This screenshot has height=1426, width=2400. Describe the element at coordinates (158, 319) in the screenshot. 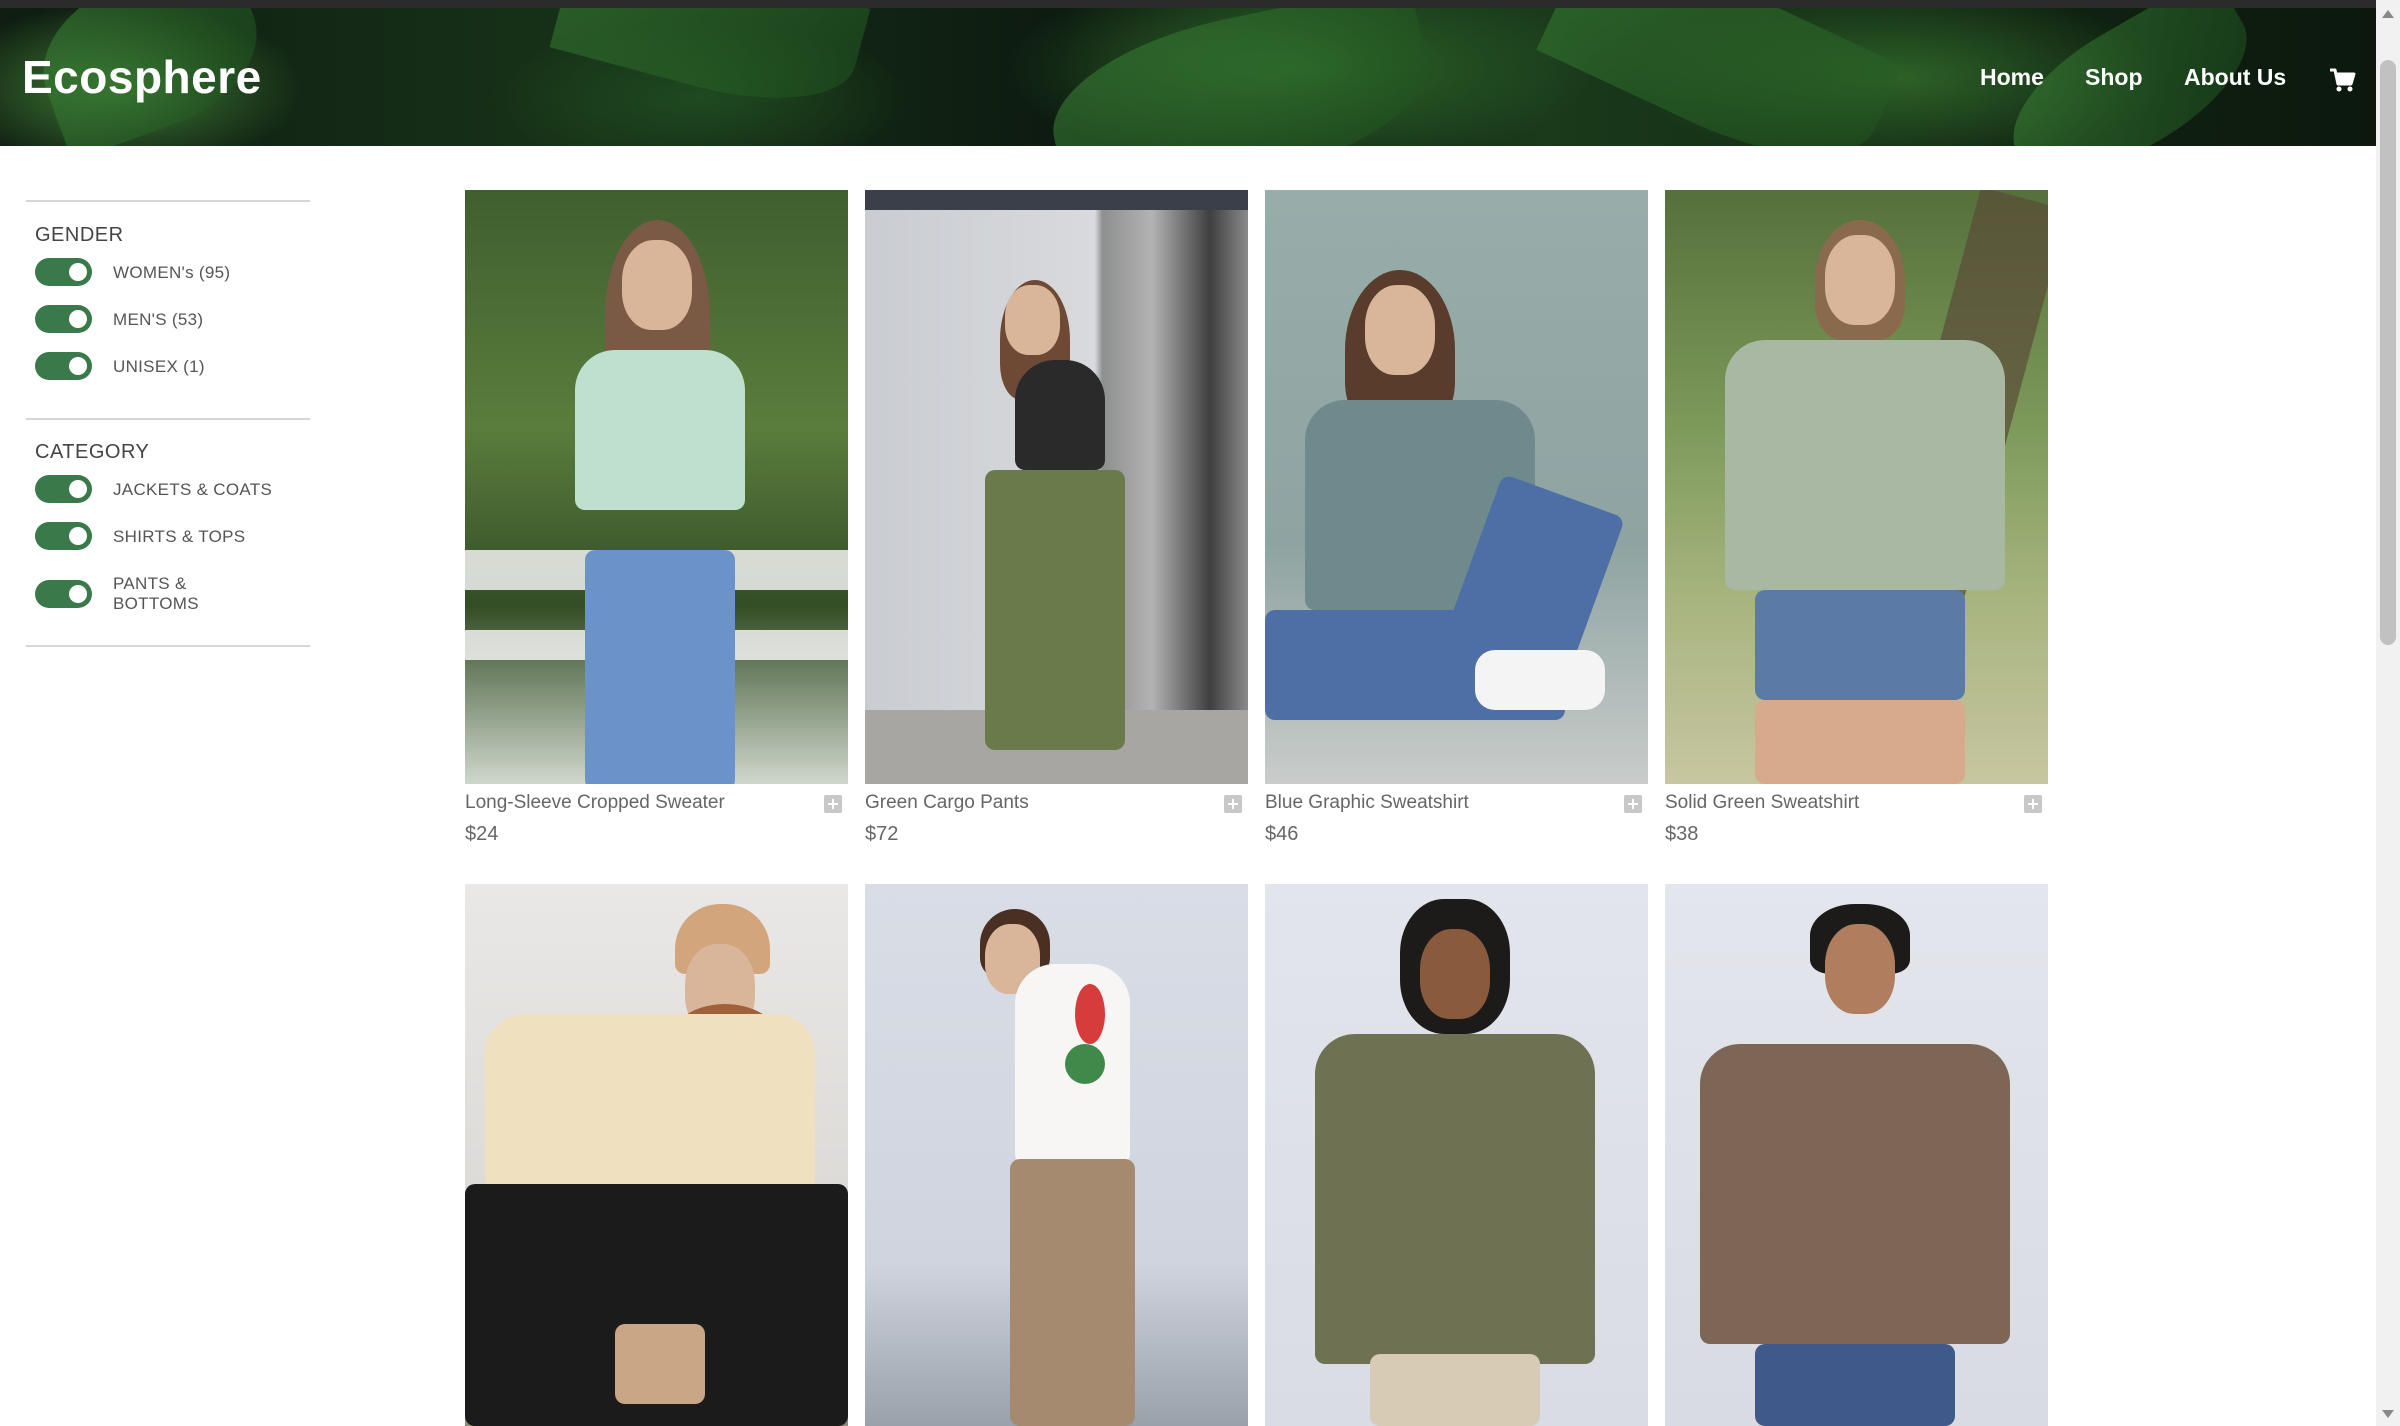

I see `filter-label-men: MEN'S (53)` at that location.